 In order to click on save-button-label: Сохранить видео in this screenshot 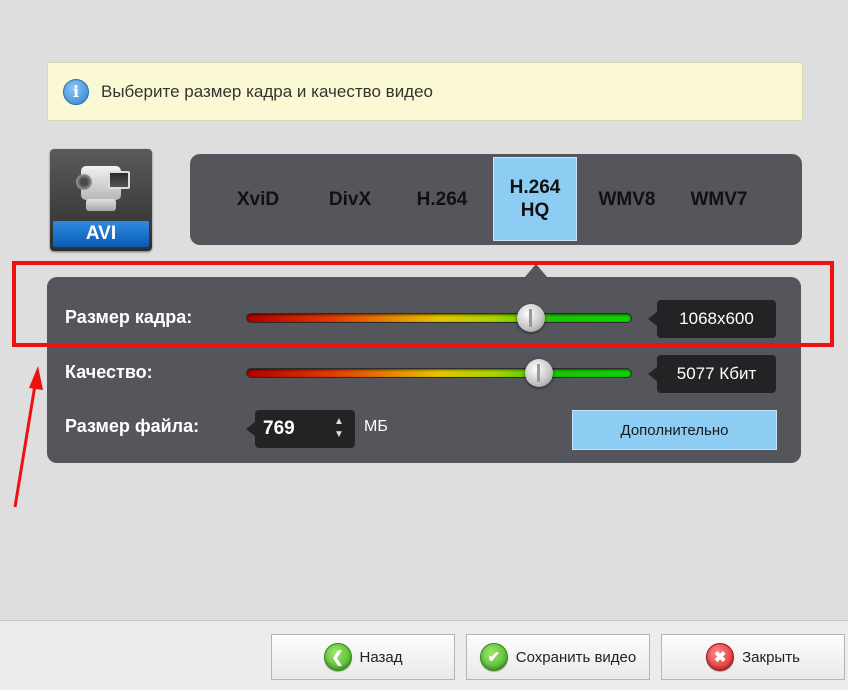, I will do `click(576, 657)`.